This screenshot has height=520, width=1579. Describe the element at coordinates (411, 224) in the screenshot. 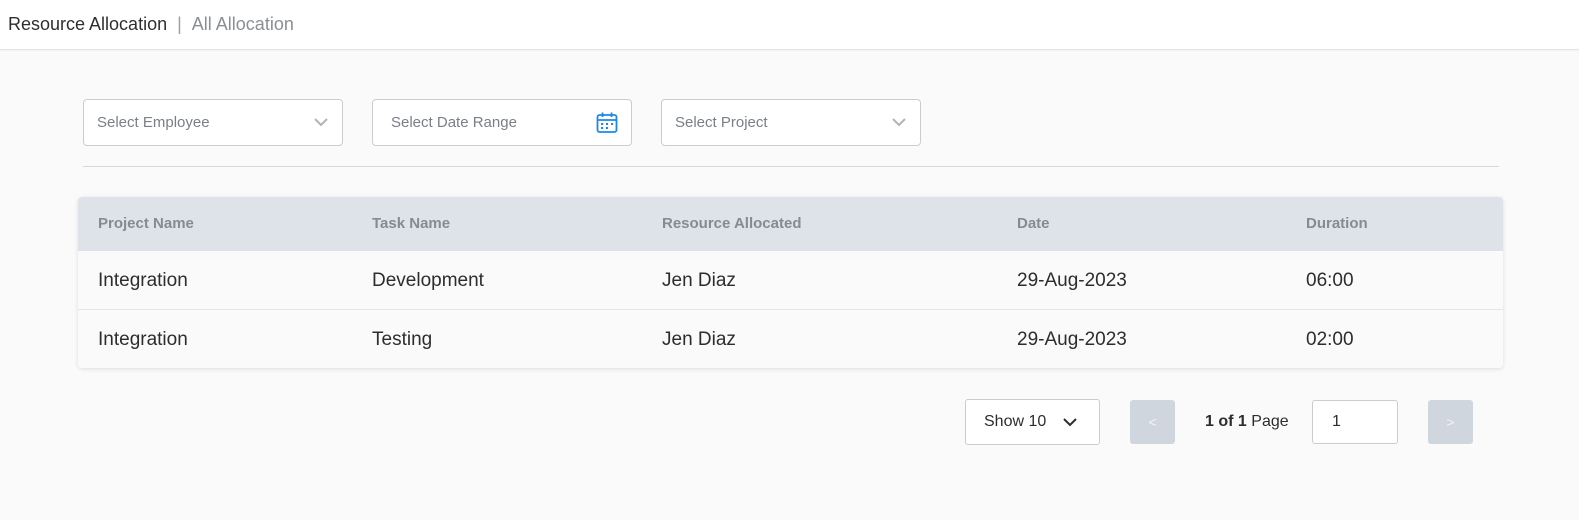

I see `header-task-name: Task Name` at that location.